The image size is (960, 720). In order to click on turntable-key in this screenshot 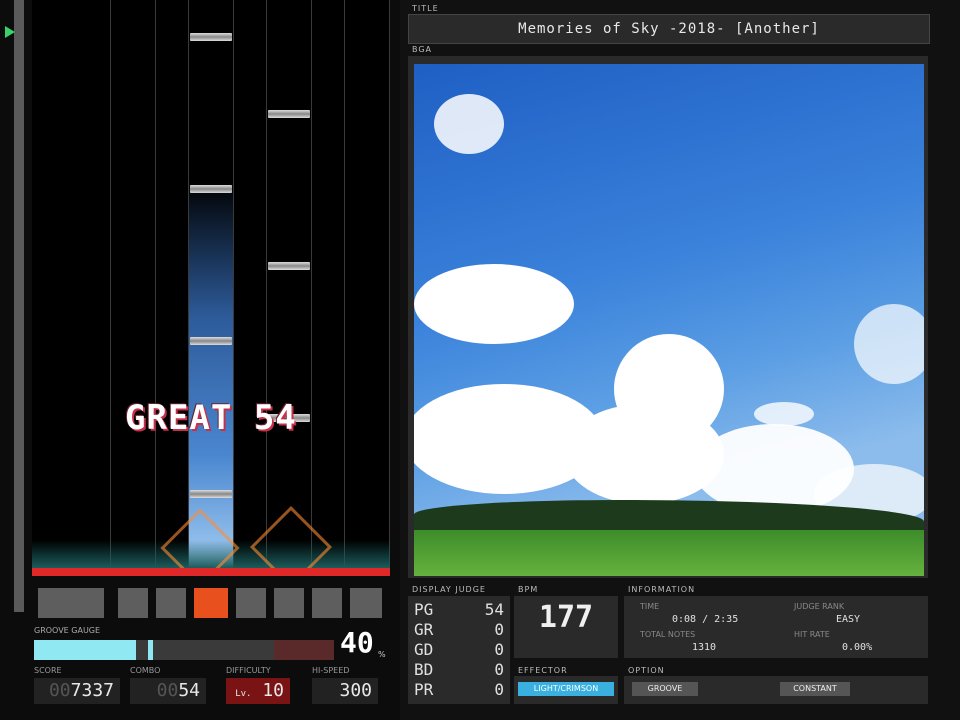, I will do `click(71, 603)`.